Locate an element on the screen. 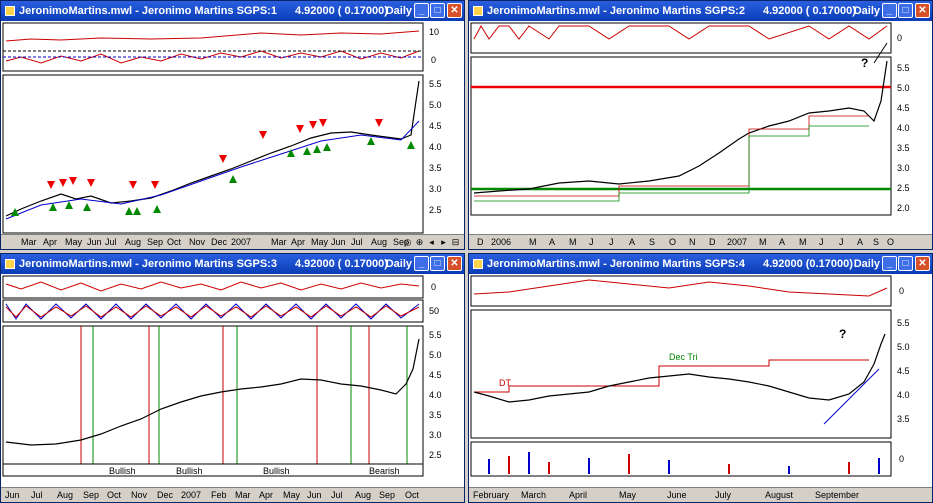  axis-label: 10 is located at coordinates (434, 32).